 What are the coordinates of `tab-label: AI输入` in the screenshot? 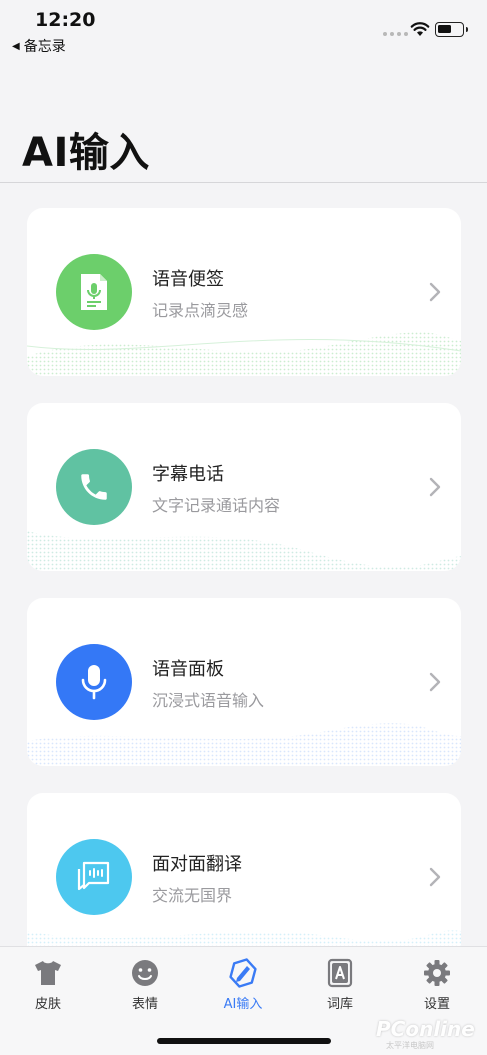 It's located at (243, 1004).